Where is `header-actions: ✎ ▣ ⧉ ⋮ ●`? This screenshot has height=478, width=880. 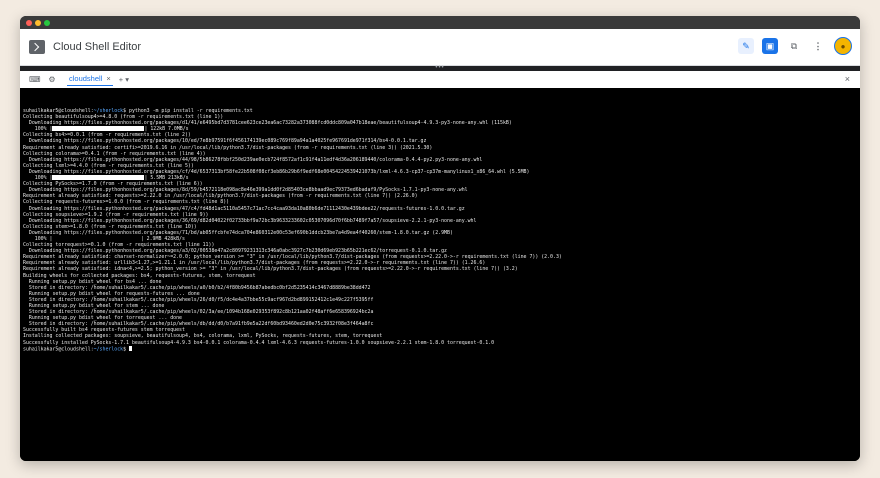
header-actions: ✎ ▣ ⧉ ⋮ ● is located at coordinates (795, 46).